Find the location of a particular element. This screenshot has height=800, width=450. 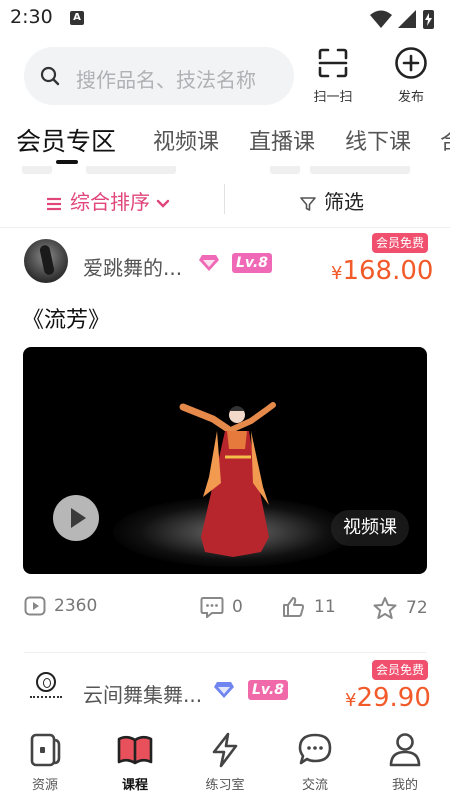

category-tabs: 会员专区 视频课 直播课 线下课 合 is located at coordinates (225, 141).